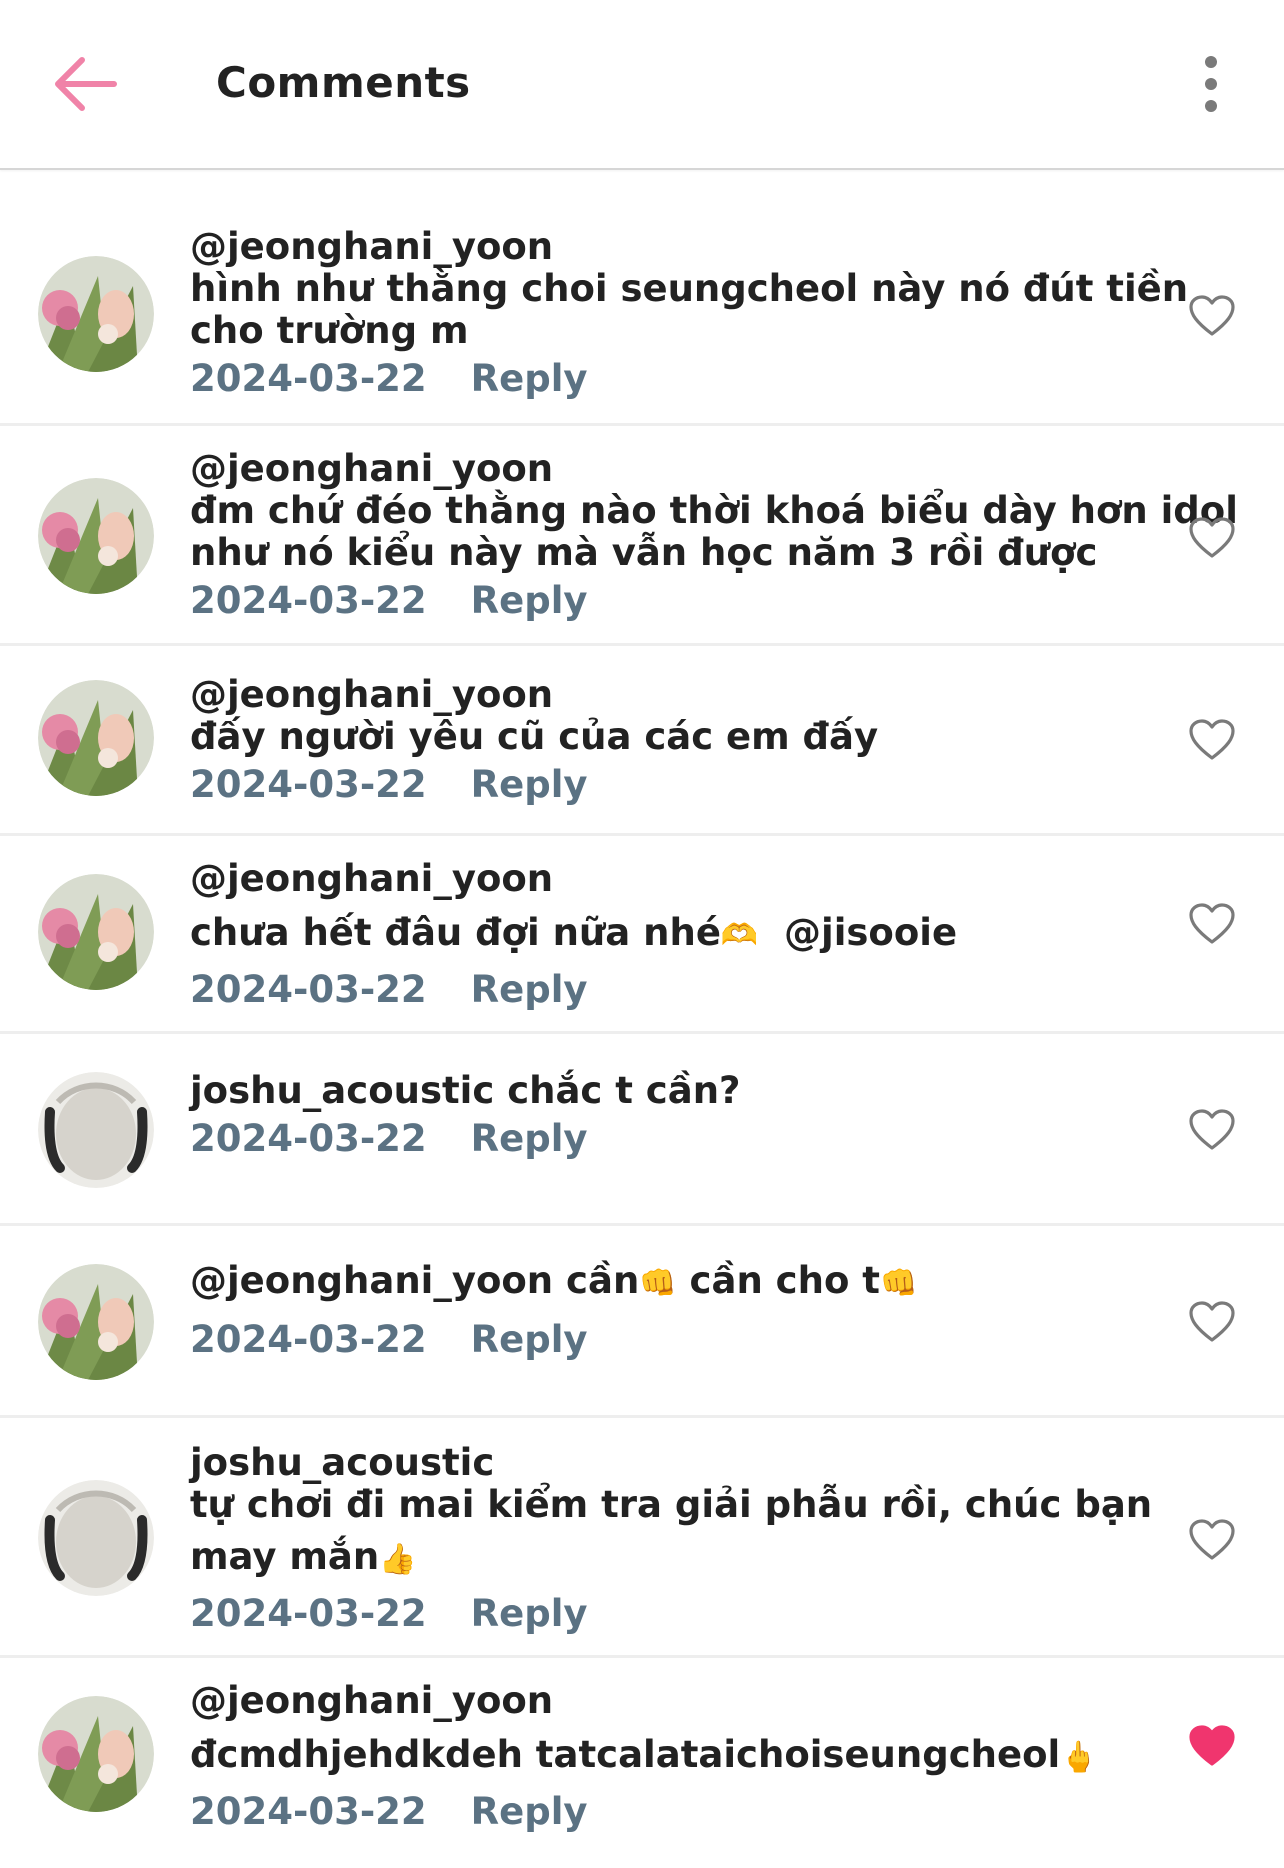 The height and width of the screenshot is (1868, 1284). I want to click on comment-text: chắc t cần?, so click(624, 1090).